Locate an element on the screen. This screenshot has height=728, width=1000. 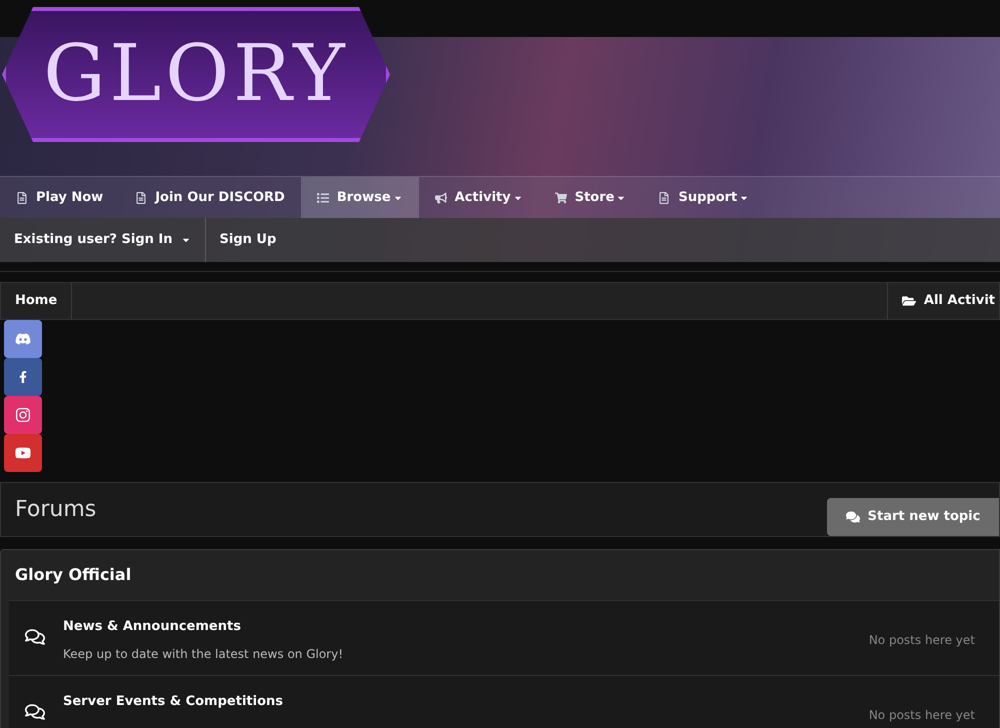
discord-icon is located at coordinates (23, 339).